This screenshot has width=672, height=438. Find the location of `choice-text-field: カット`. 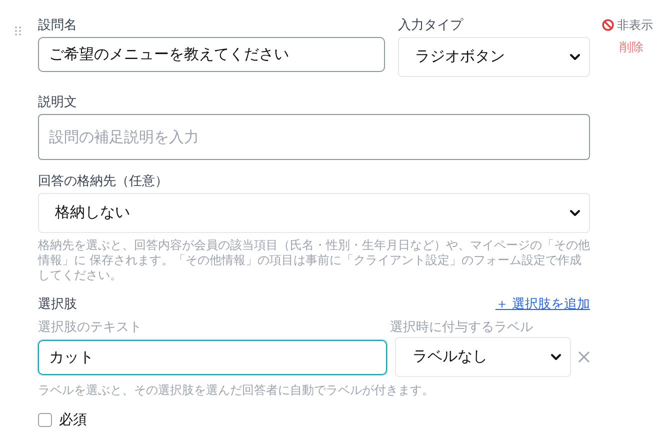

choice-text-field: カット is located at coordinates (213, 357).